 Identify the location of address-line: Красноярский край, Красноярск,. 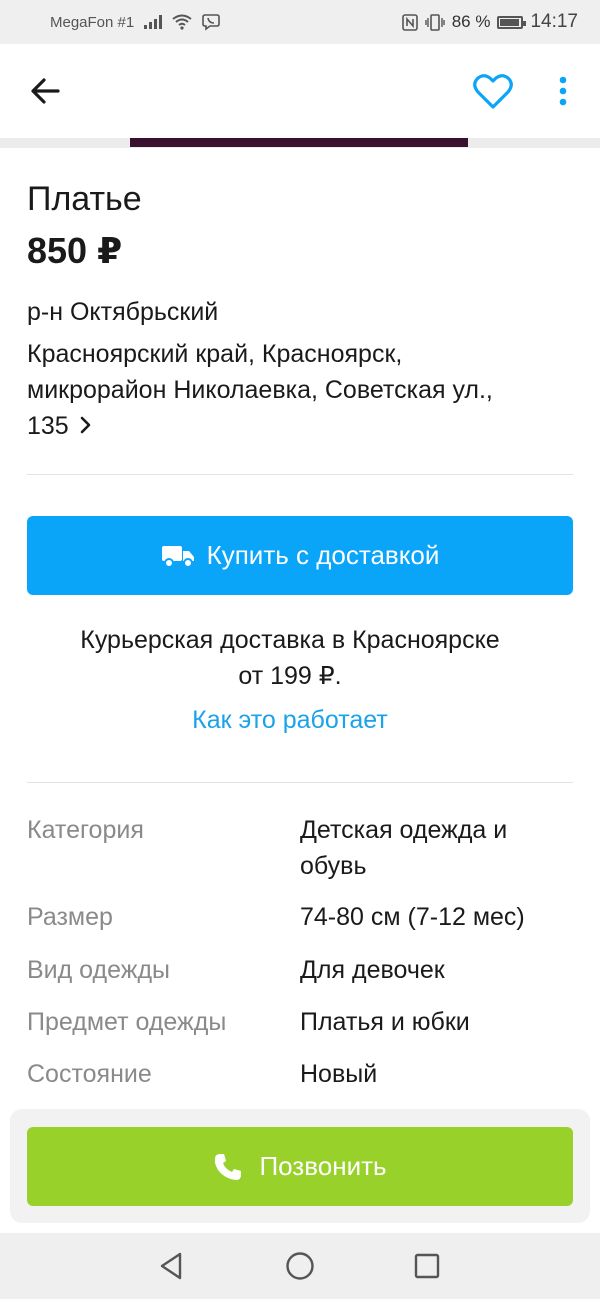
(215, 354).